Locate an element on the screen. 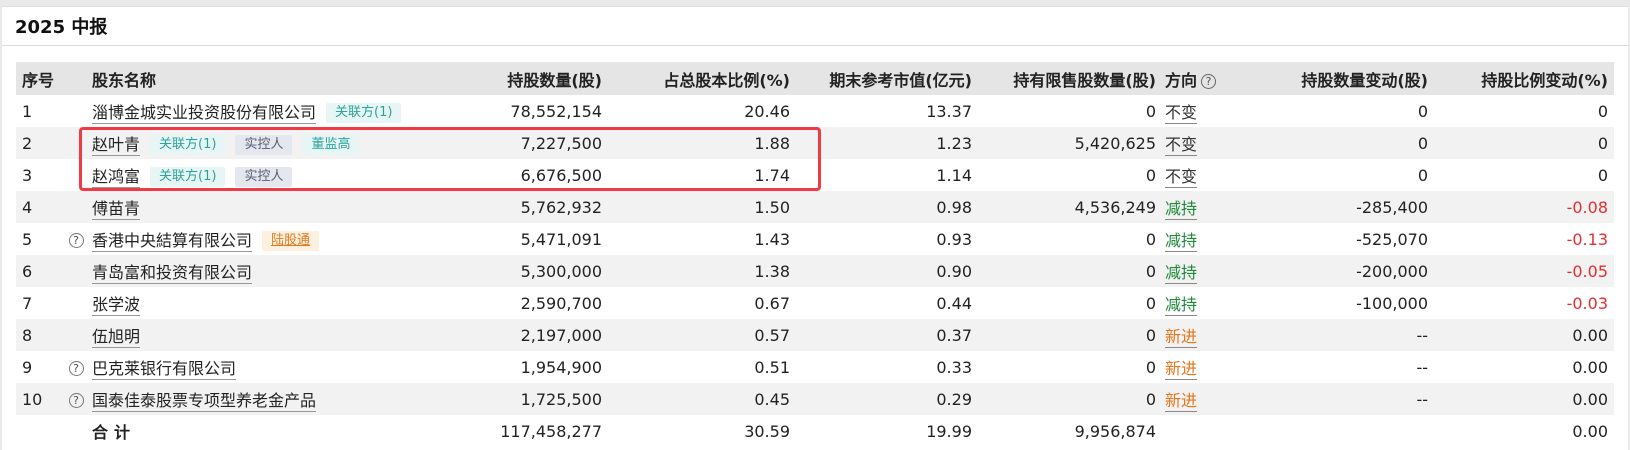  shares-cell: 7,227,500 is located at coordinates (522, 143).